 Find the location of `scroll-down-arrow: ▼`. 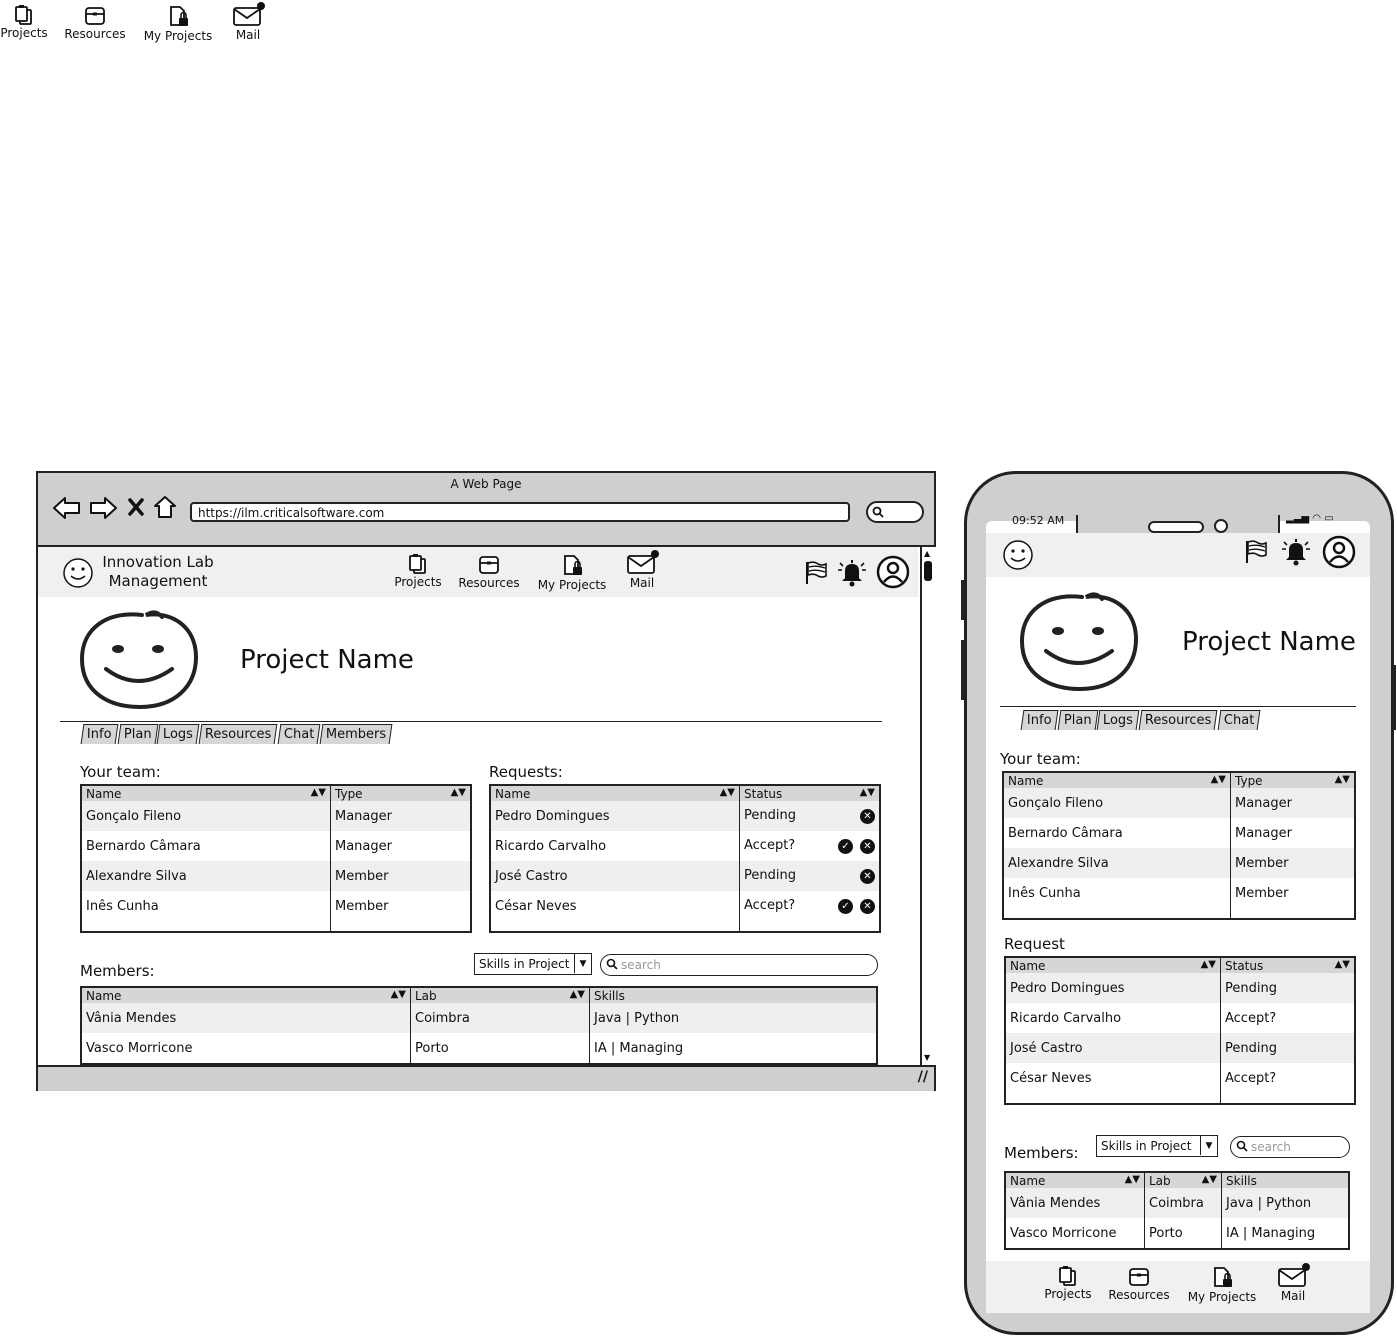

scroll-down-arrow: ▼ is located at coordinates (927, 1057).